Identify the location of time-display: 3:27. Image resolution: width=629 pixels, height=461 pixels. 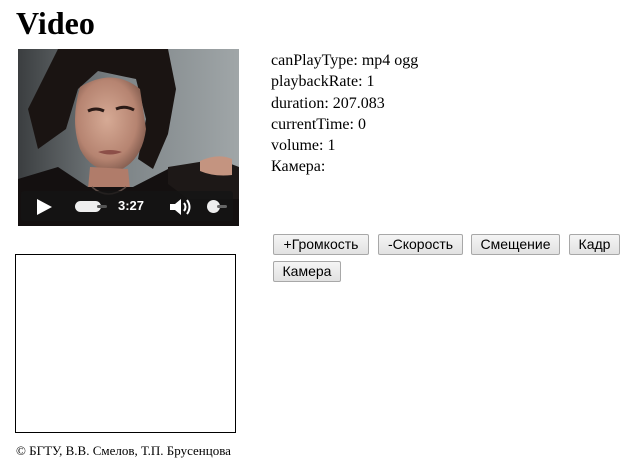
(131, 205).